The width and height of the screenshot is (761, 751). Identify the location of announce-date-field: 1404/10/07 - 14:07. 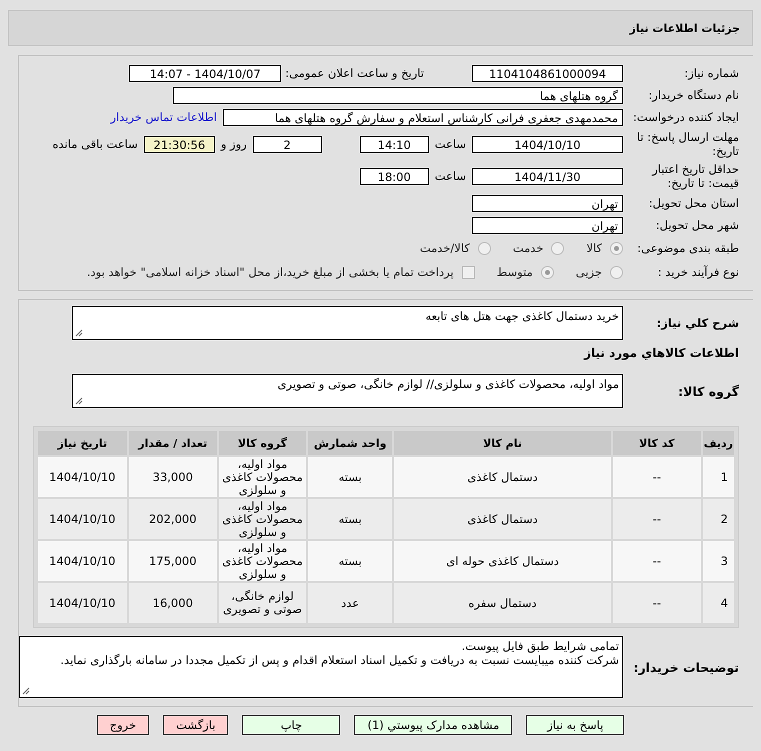
(205, 73).